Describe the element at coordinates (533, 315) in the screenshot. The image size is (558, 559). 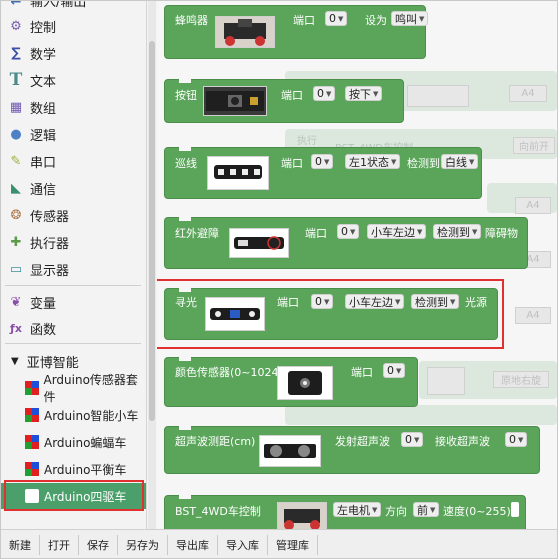
I see `ghost-text: A4` at that location.